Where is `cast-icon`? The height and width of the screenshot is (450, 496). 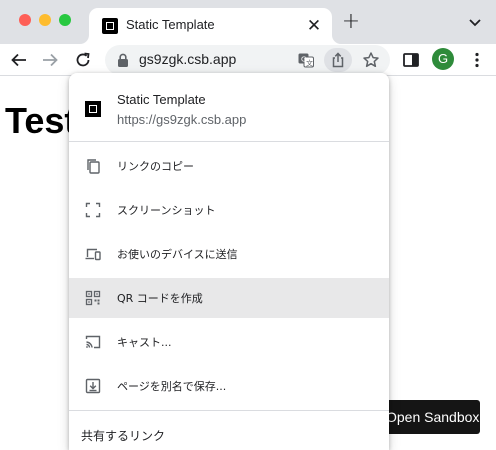 cast-icon is located at coordinates (93, 342).